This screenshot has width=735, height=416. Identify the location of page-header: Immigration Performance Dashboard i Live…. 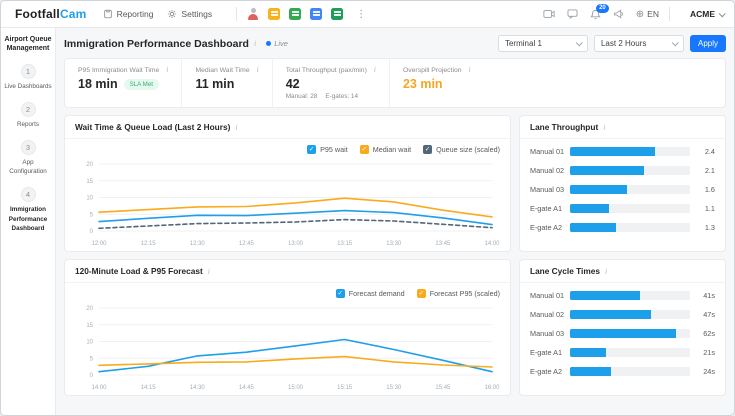
(395, 43).